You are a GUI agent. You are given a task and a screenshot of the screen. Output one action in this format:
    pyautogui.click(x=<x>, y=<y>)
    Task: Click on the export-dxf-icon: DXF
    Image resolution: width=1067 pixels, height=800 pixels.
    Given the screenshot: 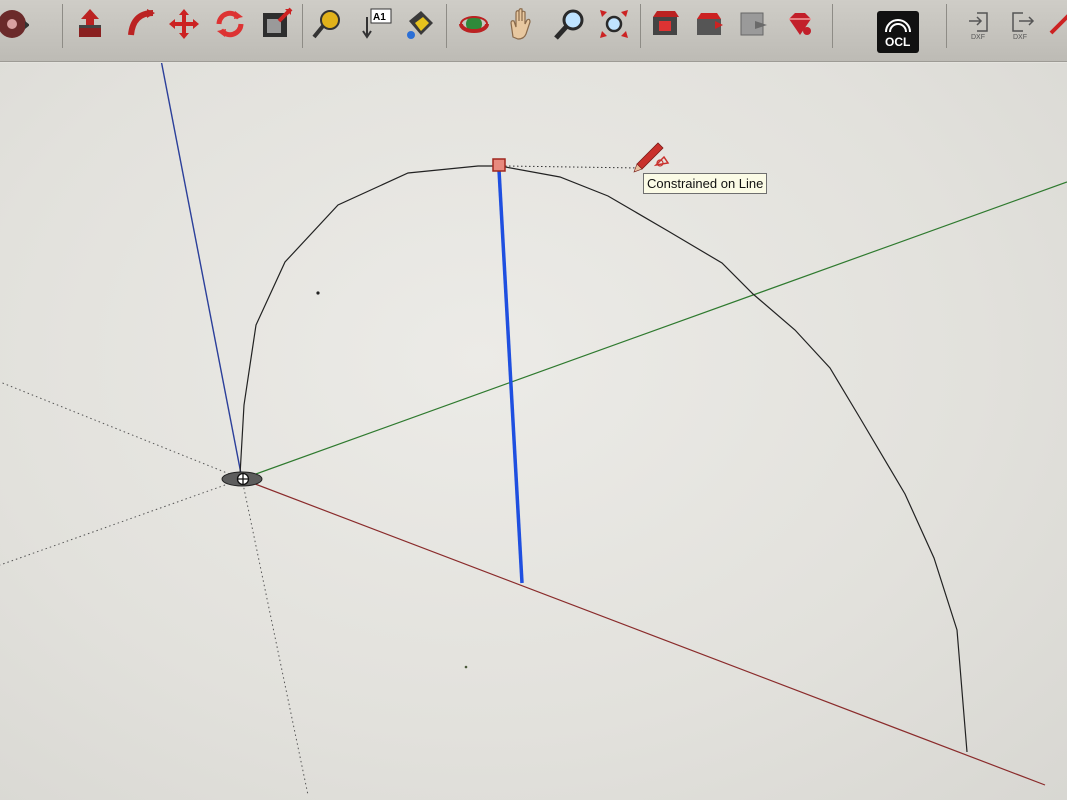 What is the action you would take?
    pyautogui.click(x=1022, y=24)
    